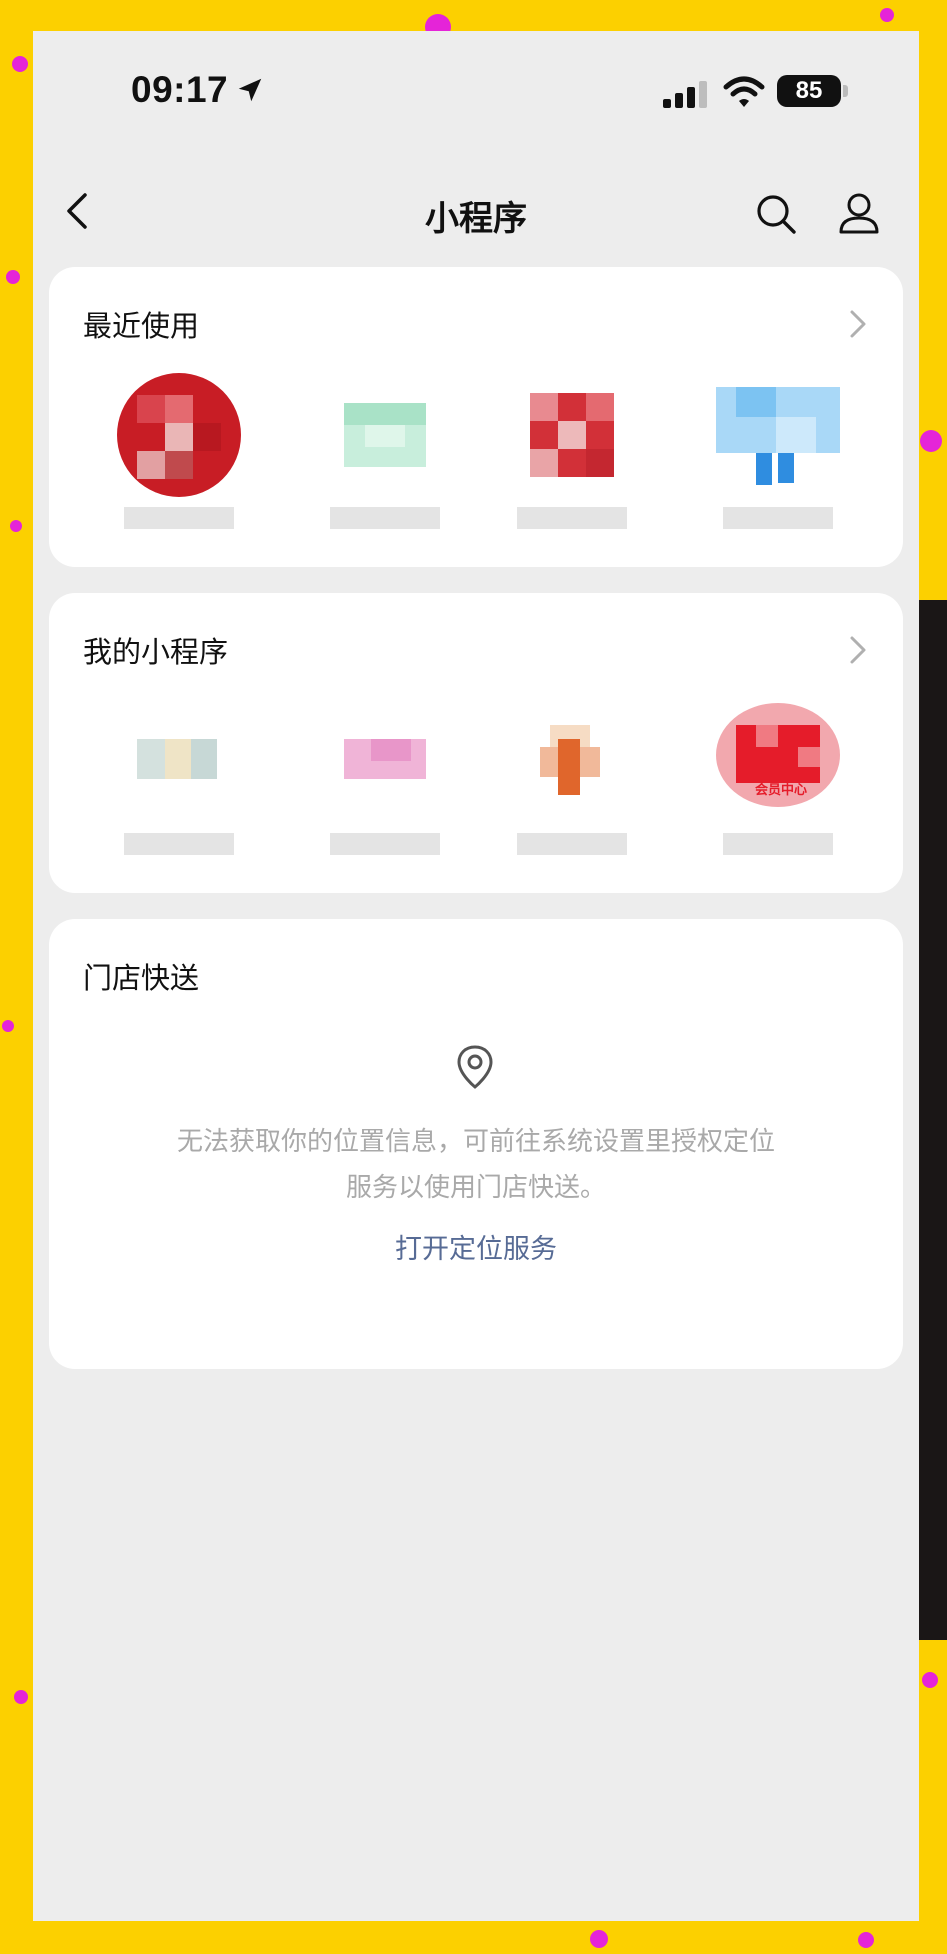 This screenshot has width=947, height=1954. Describe the element at coordinates (180, 89) in the screenshot. I see `status-time: 09:17` at that location.